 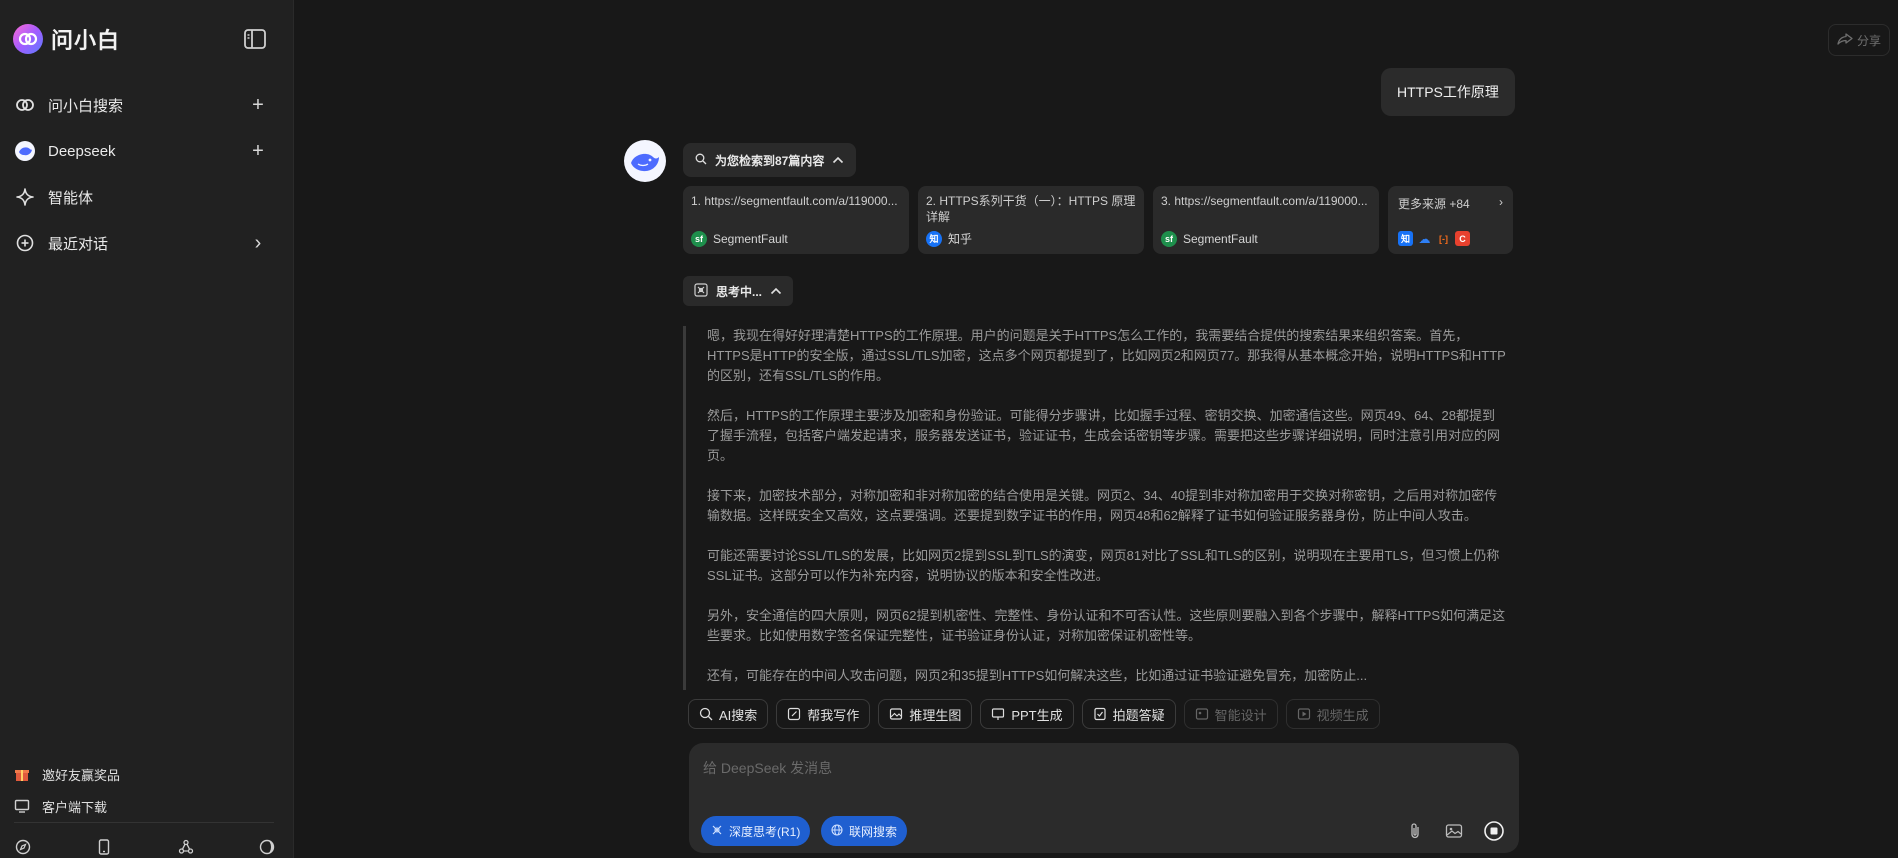 I want to click on sidebar-item-wenxiaobai-search: 问小白搜索 +, so click(x=147, y=105).